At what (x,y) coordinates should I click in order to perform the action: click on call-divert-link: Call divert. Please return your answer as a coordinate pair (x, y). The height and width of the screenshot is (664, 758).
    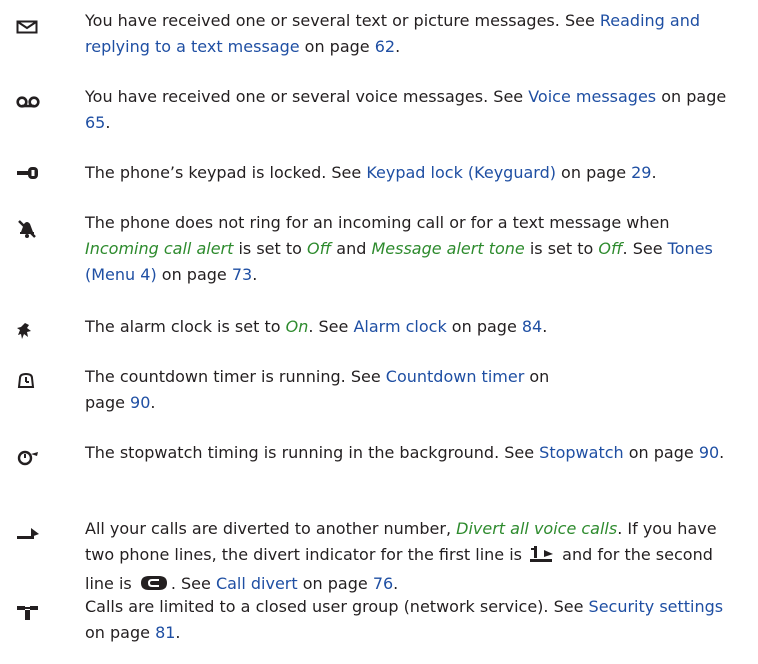
    Looking at the image, I should click on (257, 583).